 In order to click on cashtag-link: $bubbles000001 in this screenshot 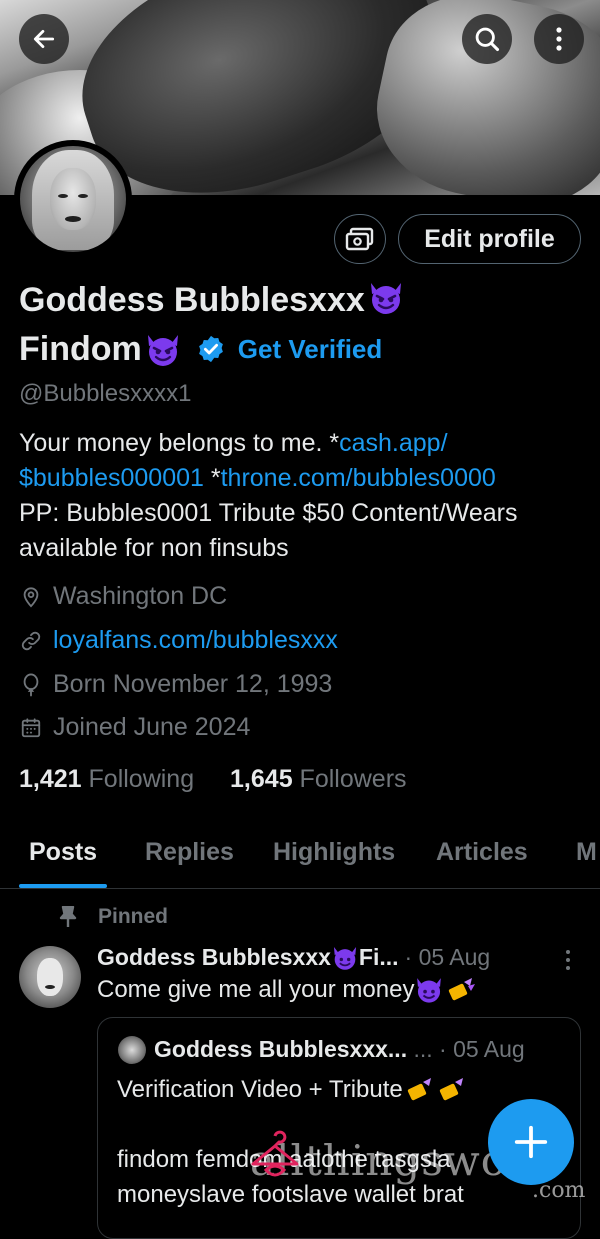, I will do `click(111, 478)`.